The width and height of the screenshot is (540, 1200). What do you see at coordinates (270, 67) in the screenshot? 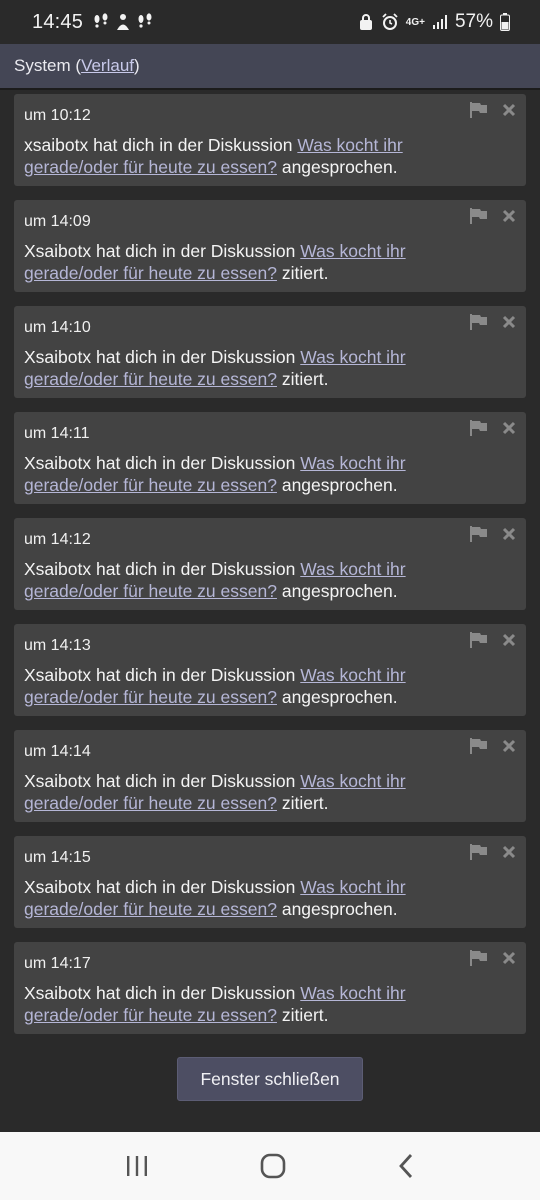
I see `panel-header: System (Verlauf)` at bounding box center [270, 67].